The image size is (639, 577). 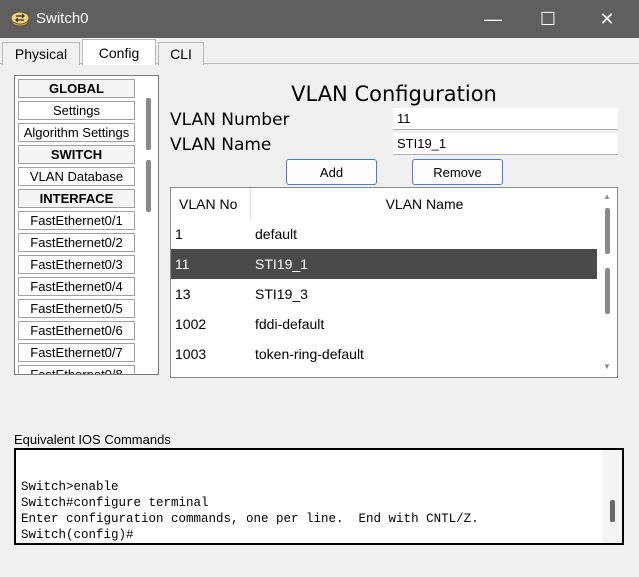 What do you see at coordinates (76, 242) in the screenshot?
I see `sidebar-item-fastethernet0-2: FastEthernet0/2` at bounding box center [76, 242].